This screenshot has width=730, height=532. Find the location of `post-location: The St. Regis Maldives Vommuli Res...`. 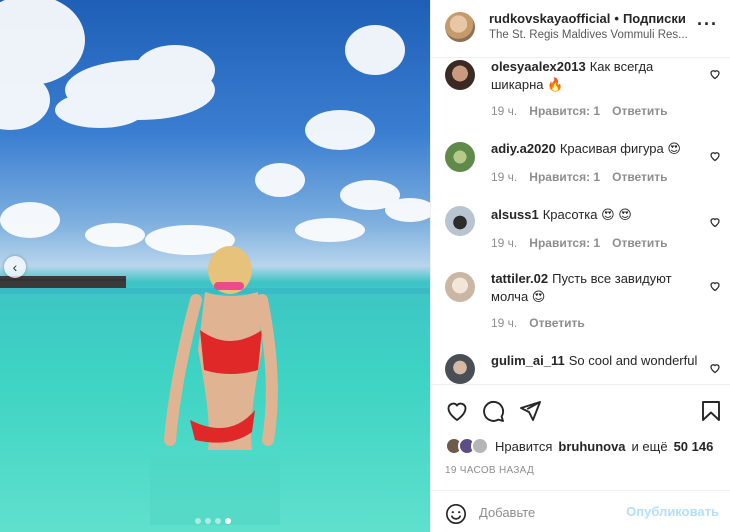

post-location: The St. Regis Maldives Vommuli Res... is located at coordinates (589, 35).